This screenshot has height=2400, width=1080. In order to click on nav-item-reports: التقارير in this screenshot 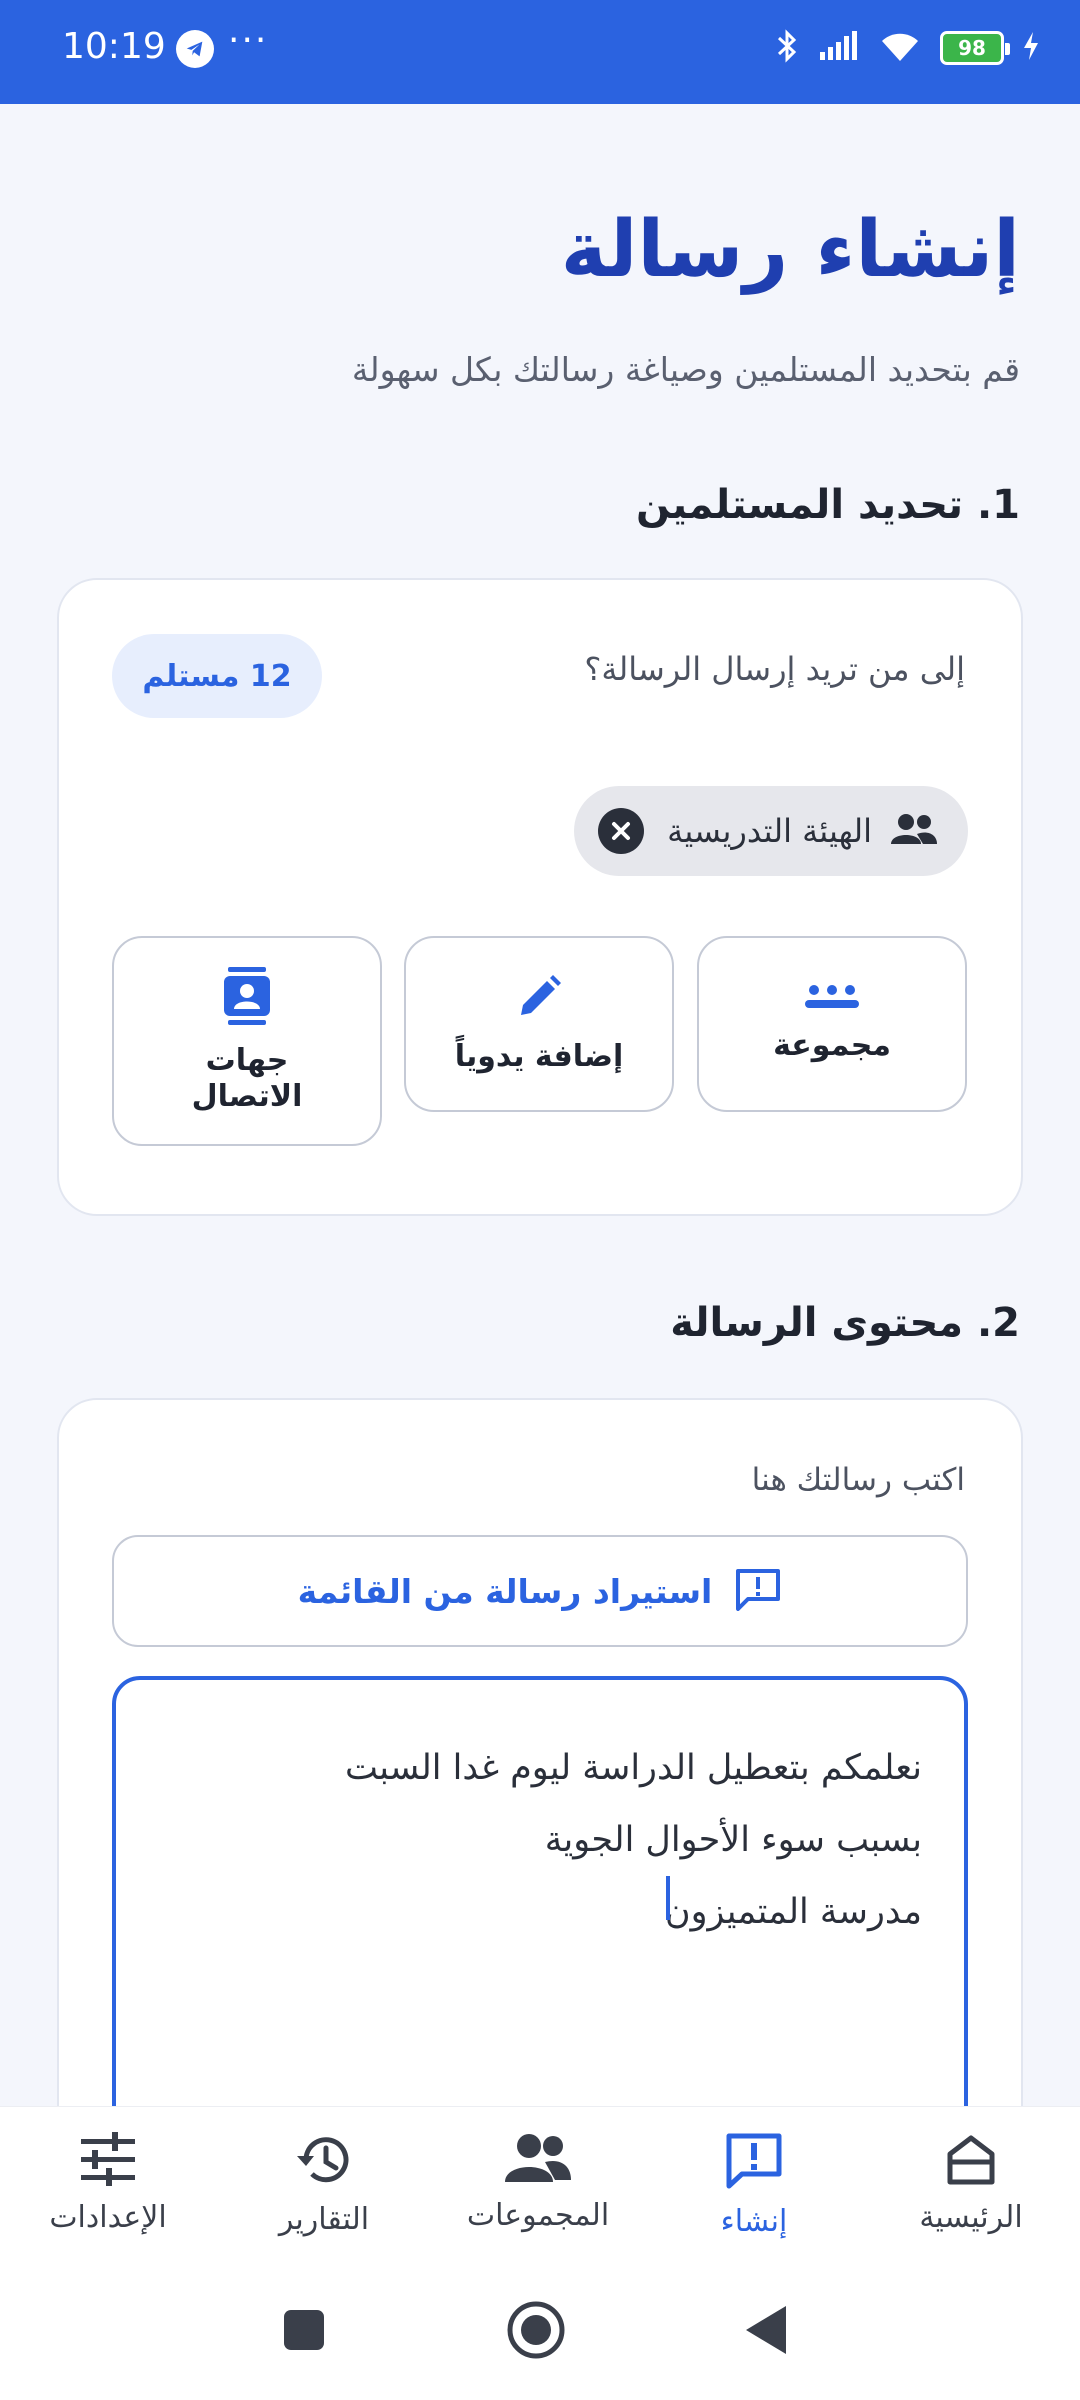, I will do `click(324, 2184)`.